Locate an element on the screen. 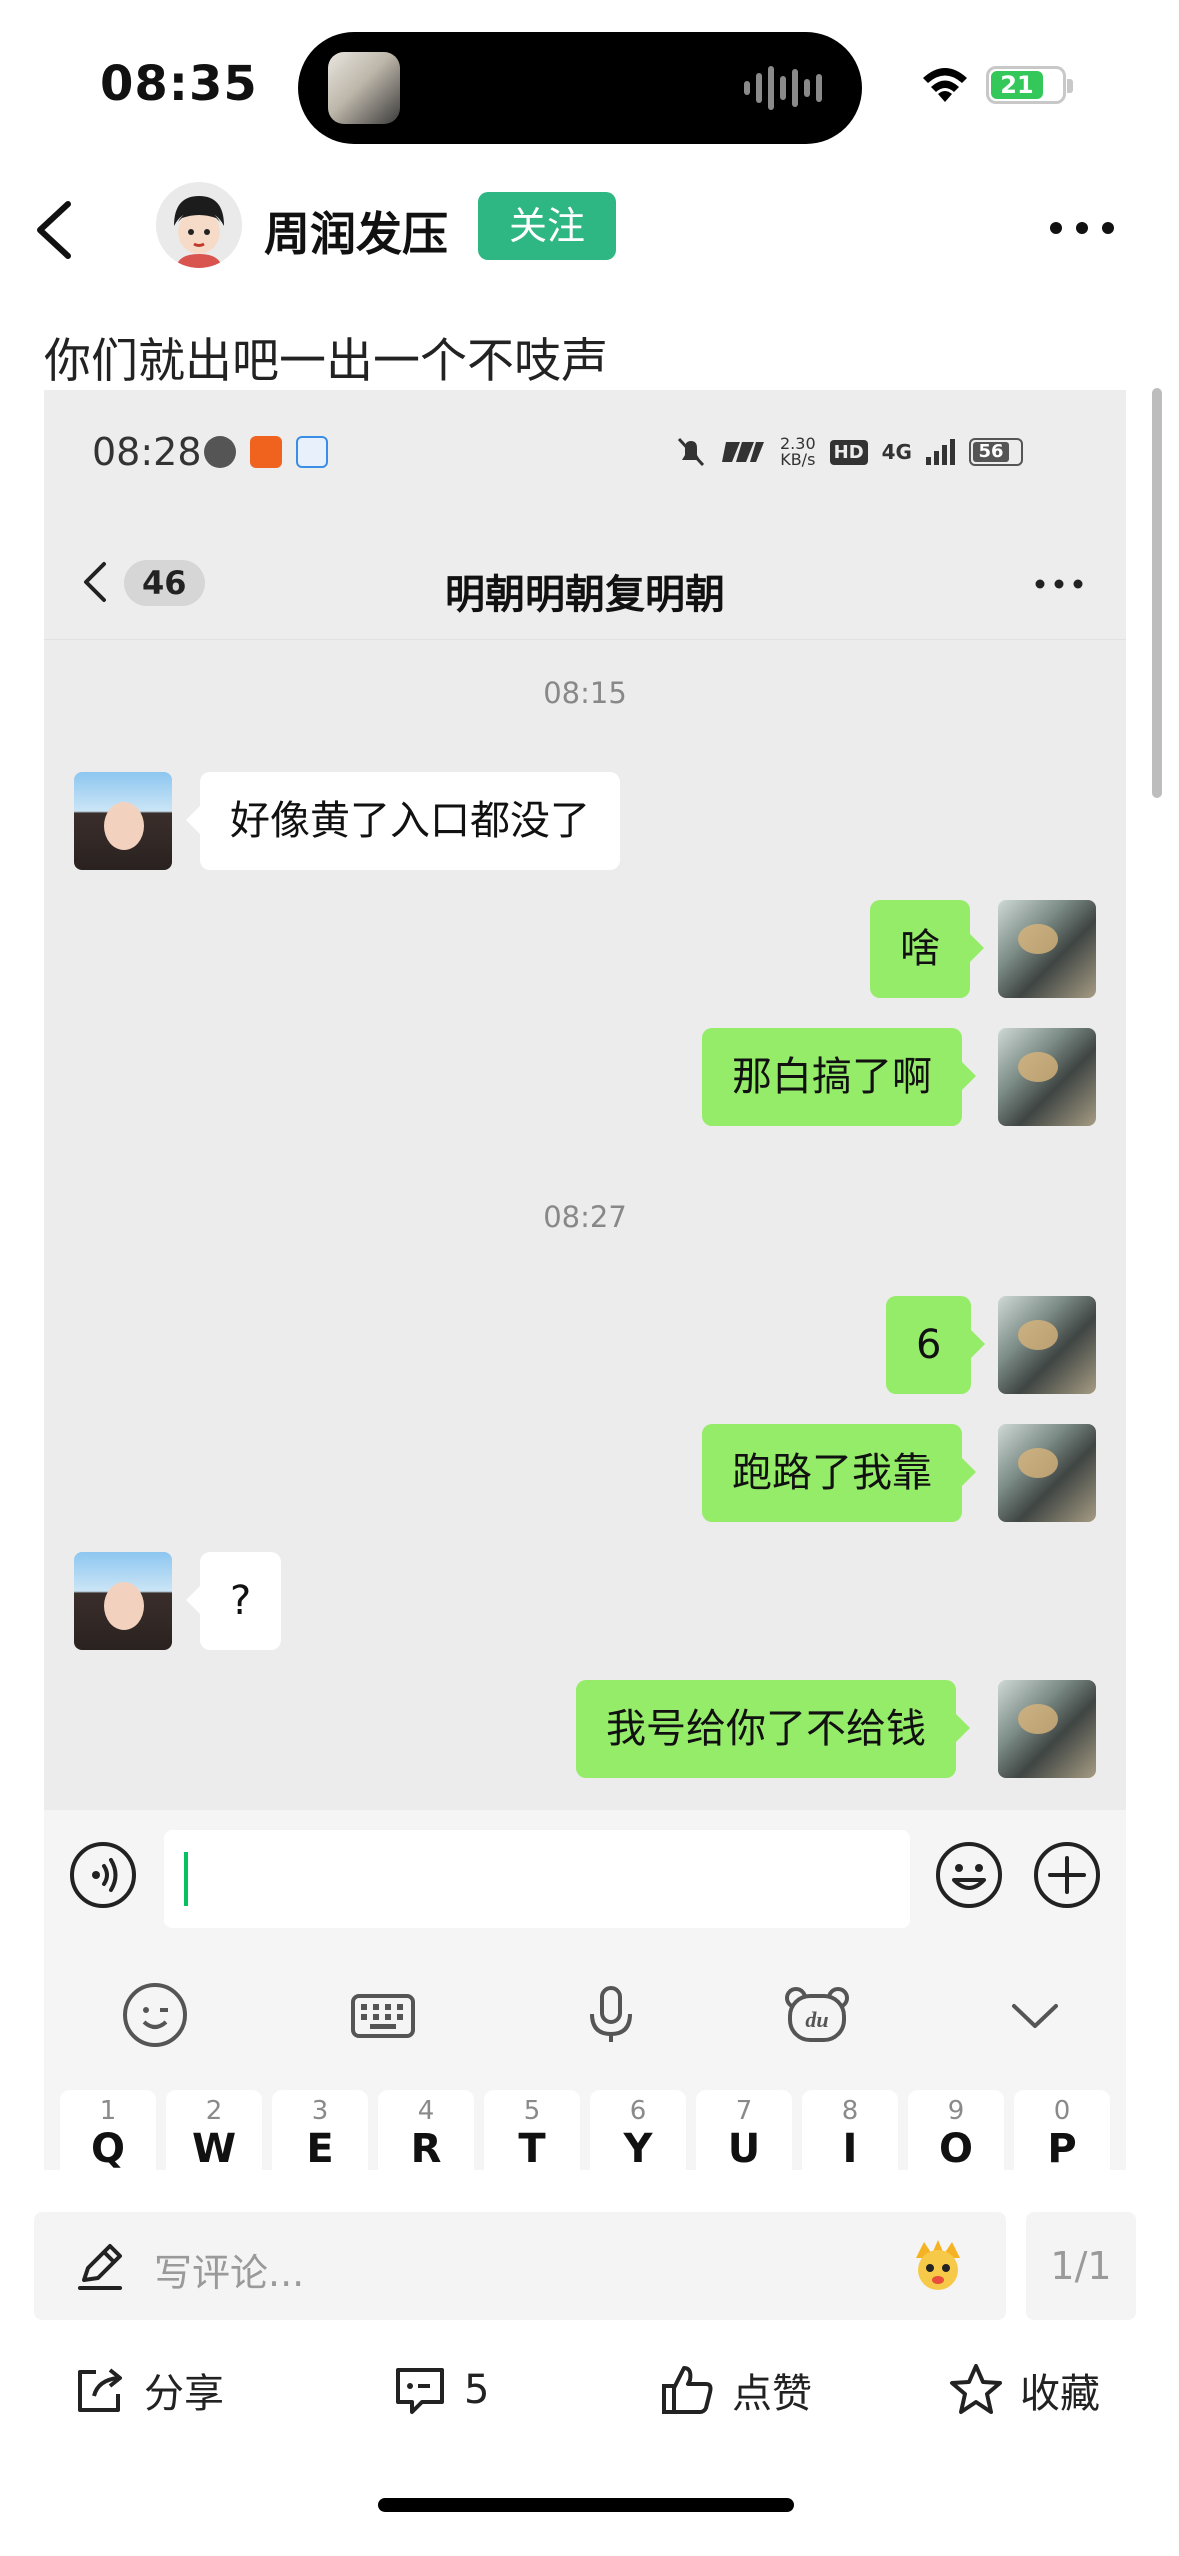 The height and width of the screenshot is (2556, 1179). microphone-icon is located at coordinates (611, 2015).